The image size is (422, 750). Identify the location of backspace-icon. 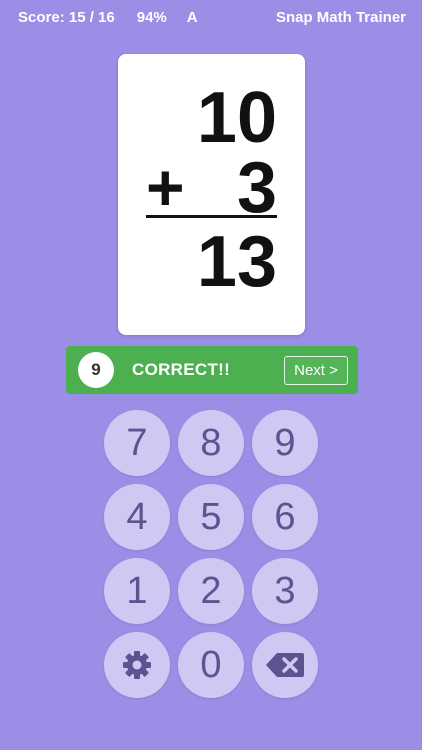
(285, 665).